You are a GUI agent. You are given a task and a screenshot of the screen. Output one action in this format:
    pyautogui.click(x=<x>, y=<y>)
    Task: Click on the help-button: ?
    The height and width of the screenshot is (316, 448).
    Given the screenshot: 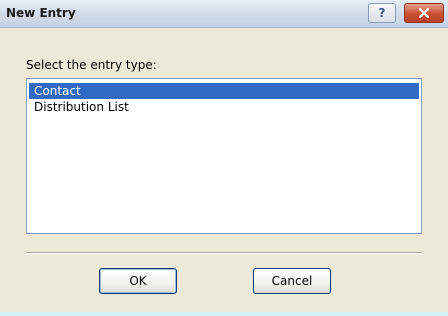 What is the action you would take?
    pyautogui.click(x=382, y=13)
    